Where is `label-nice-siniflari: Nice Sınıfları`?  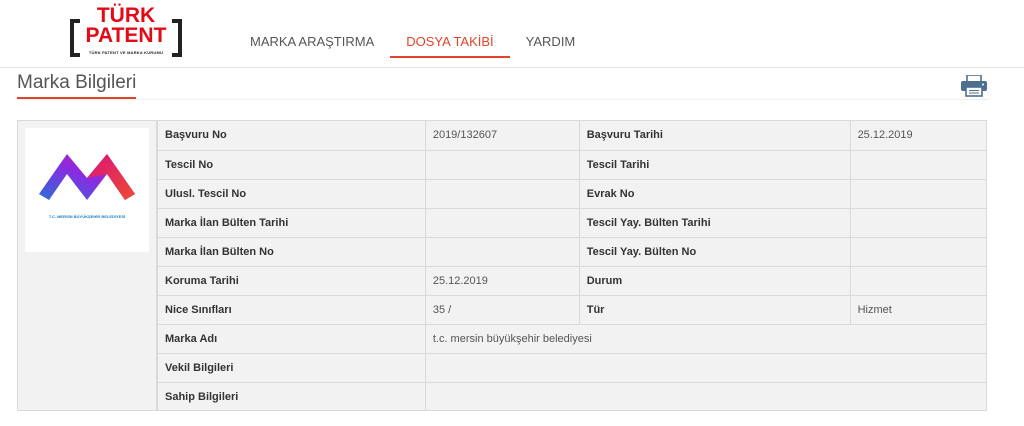
label-nice-siniflari: Nice Sınıfları is located at coordinates (291, 310).